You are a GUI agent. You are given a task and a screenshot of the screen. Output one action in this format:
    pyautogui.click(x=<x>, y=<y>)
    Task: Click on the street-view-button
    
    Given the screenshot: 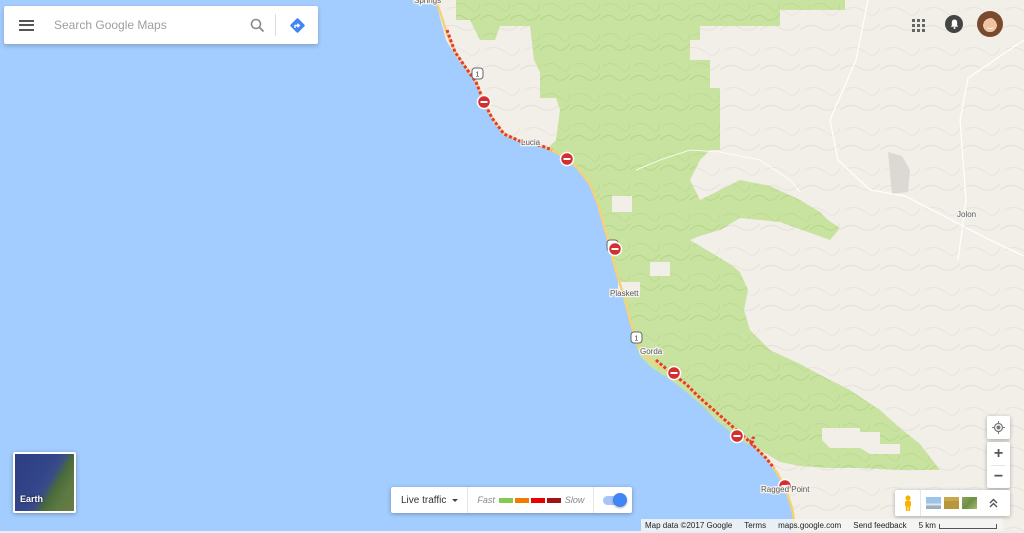 What is the action you would take?
    pyautogui.click(x=908, y=503)
    